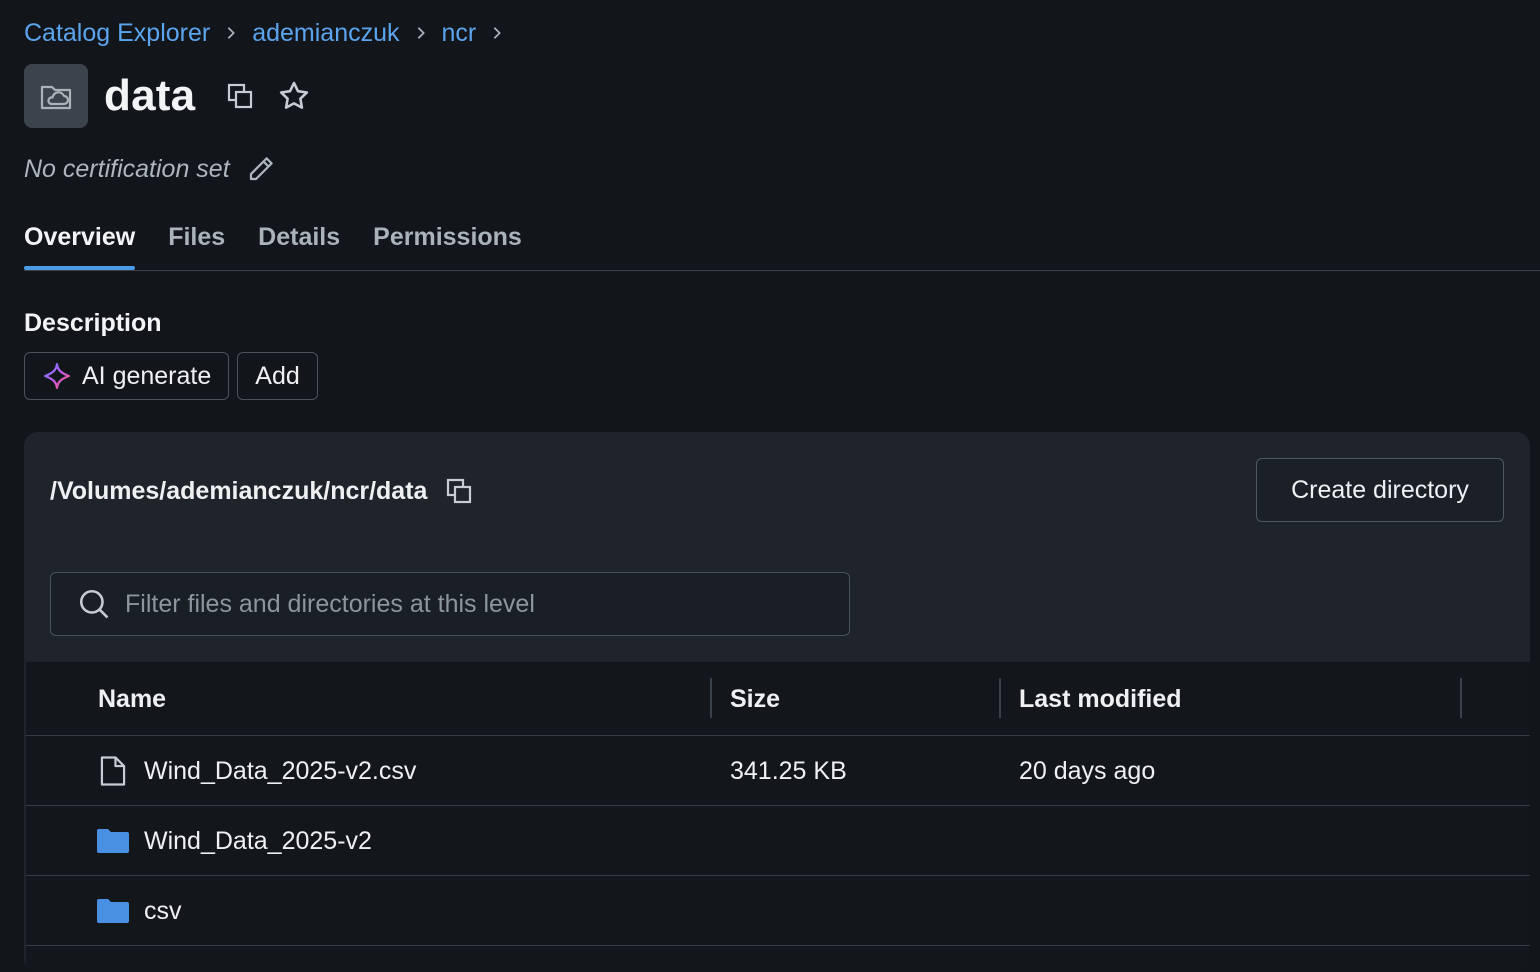 The width and height of the screenshot is (1540, 972). Describe the element at coordinates (57, 376) in the screenshot. I see `sparkle-icon` at that location.